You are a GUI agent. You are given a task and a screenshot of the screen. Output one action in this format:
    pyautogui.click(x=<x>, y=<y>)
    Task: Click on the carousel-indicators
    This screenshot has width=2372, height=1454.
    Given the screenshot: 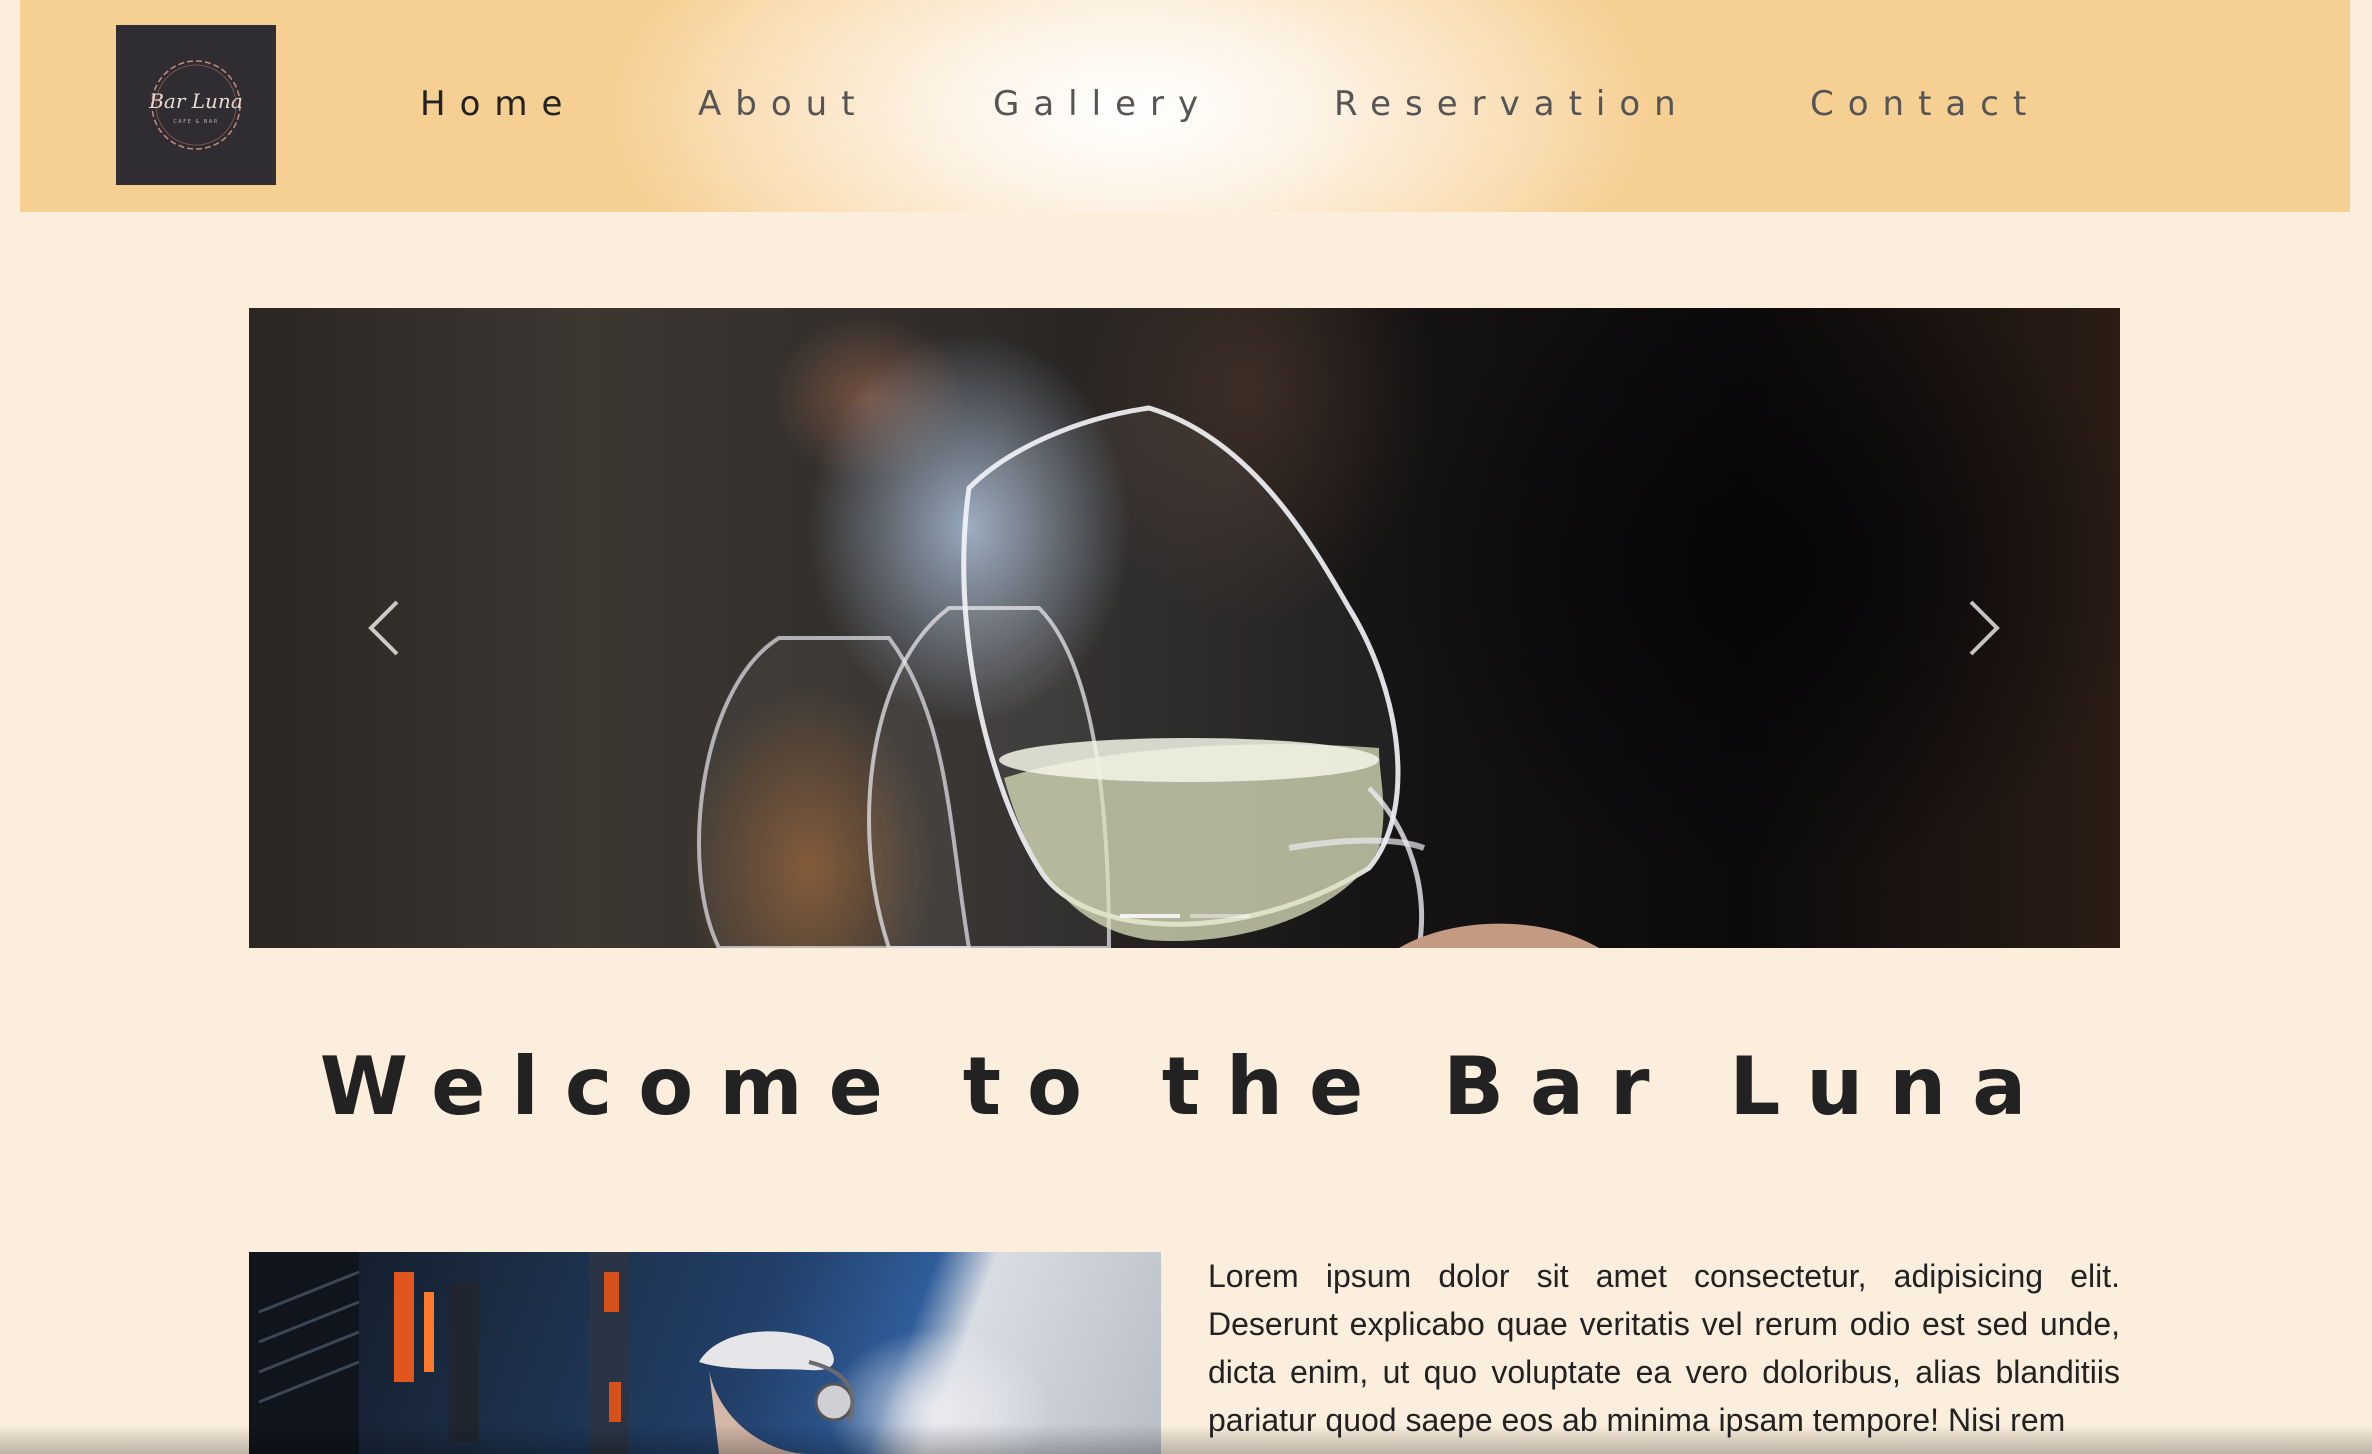 What is the action you would take?
    pyautogui.click(x=1184, y=916)
    